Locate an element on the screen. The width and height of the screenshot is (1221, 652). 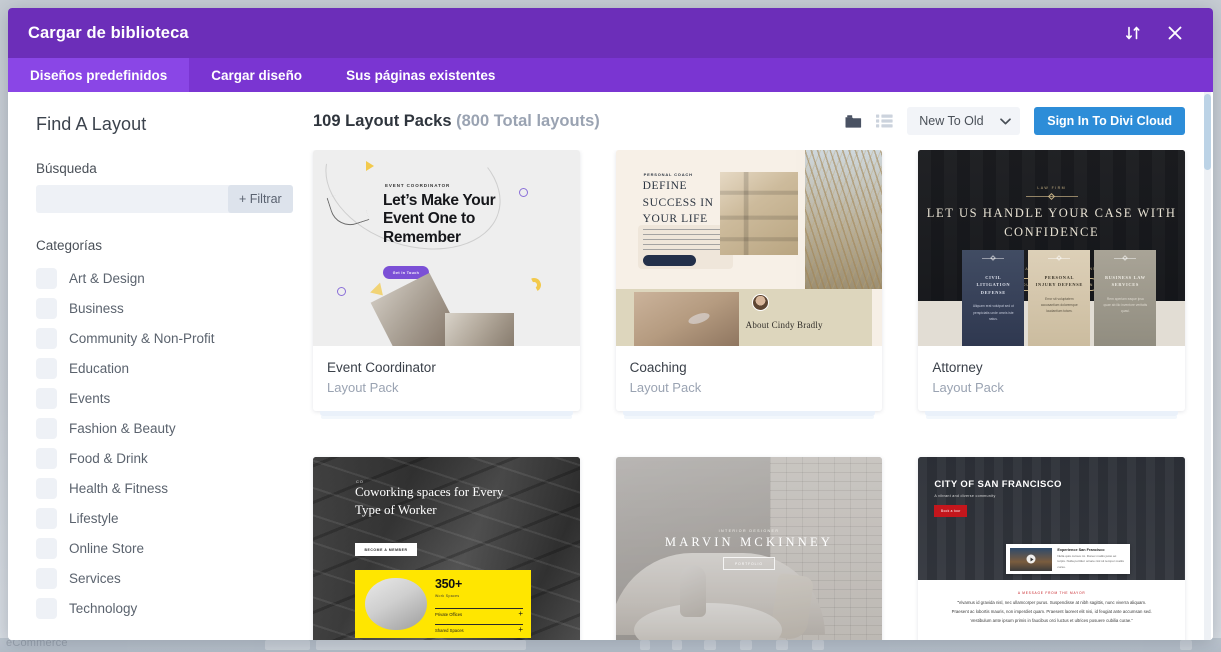
thumb-button-label: PORTFOLIO is located at coordinates (748, 563).